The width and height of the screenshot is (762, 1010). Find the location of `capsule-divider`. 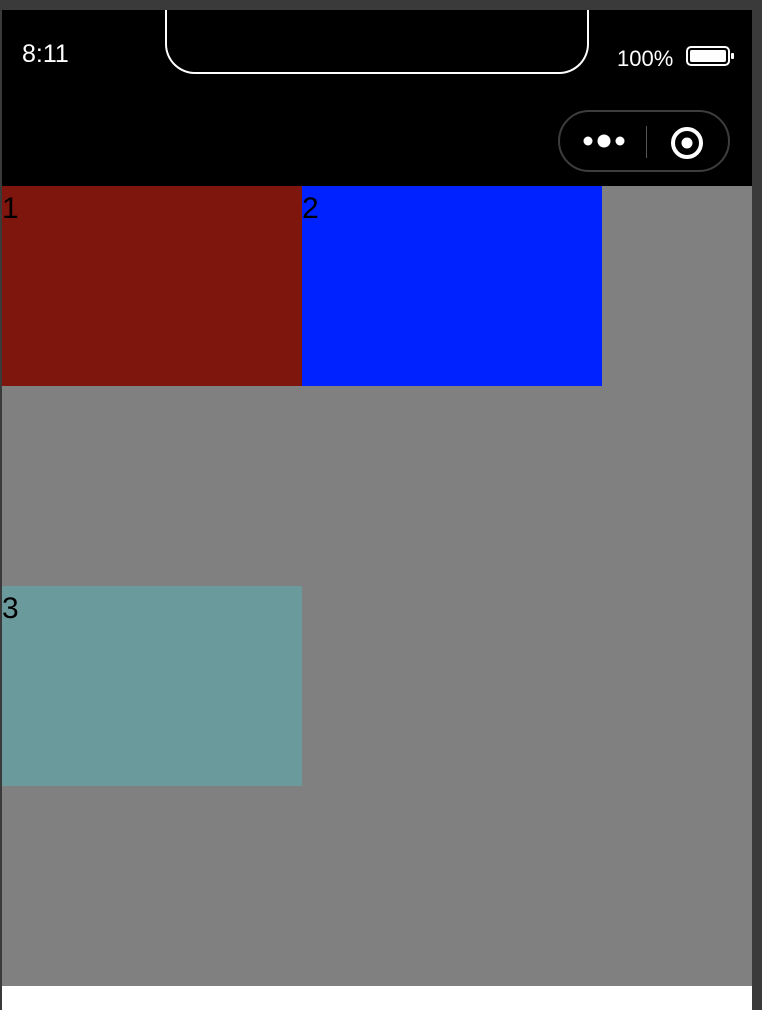

capsule-divider is located at coordinates (646, 142).